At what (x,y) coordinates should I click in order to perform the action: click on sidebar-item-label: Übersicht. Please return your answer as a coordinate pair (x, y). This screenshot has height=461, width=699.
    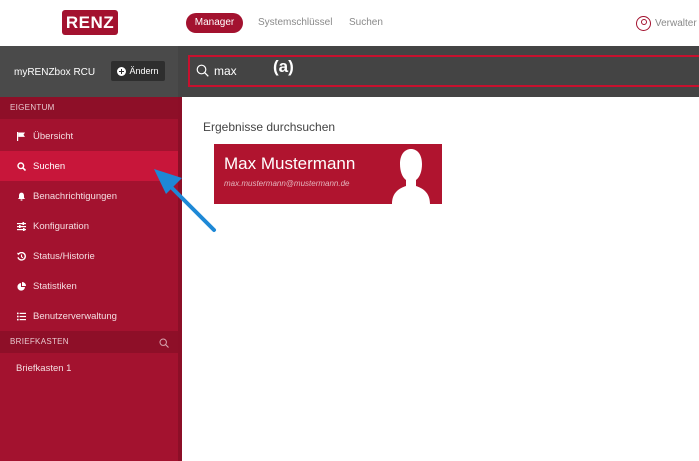
    Looking at the image, I should click on (53, 136).